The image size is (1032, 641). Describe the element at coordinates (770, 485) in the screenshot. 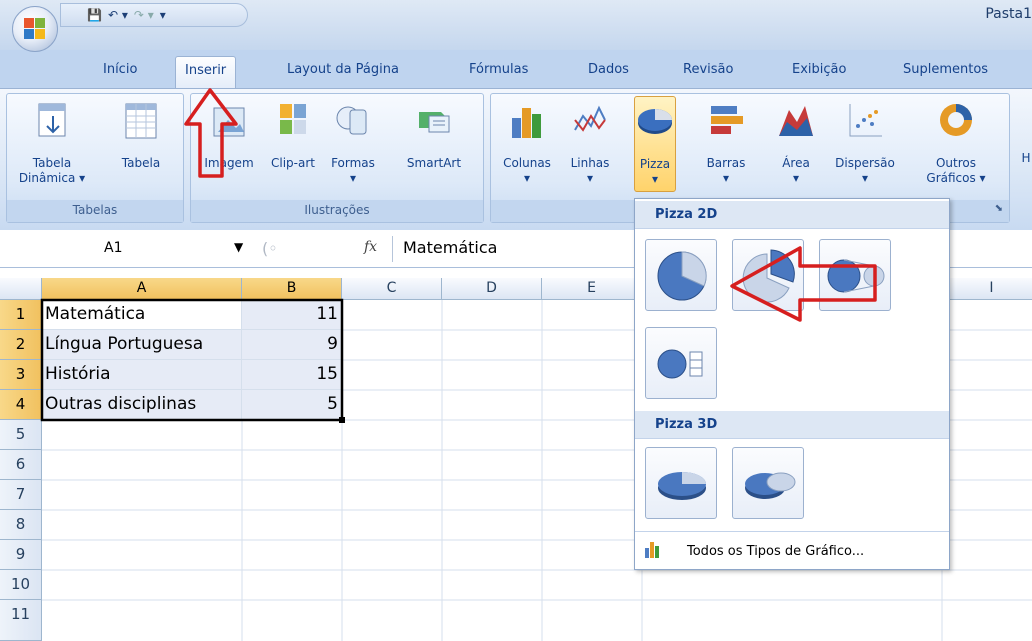

I see `exploded-pie-3d-icon` at that location.